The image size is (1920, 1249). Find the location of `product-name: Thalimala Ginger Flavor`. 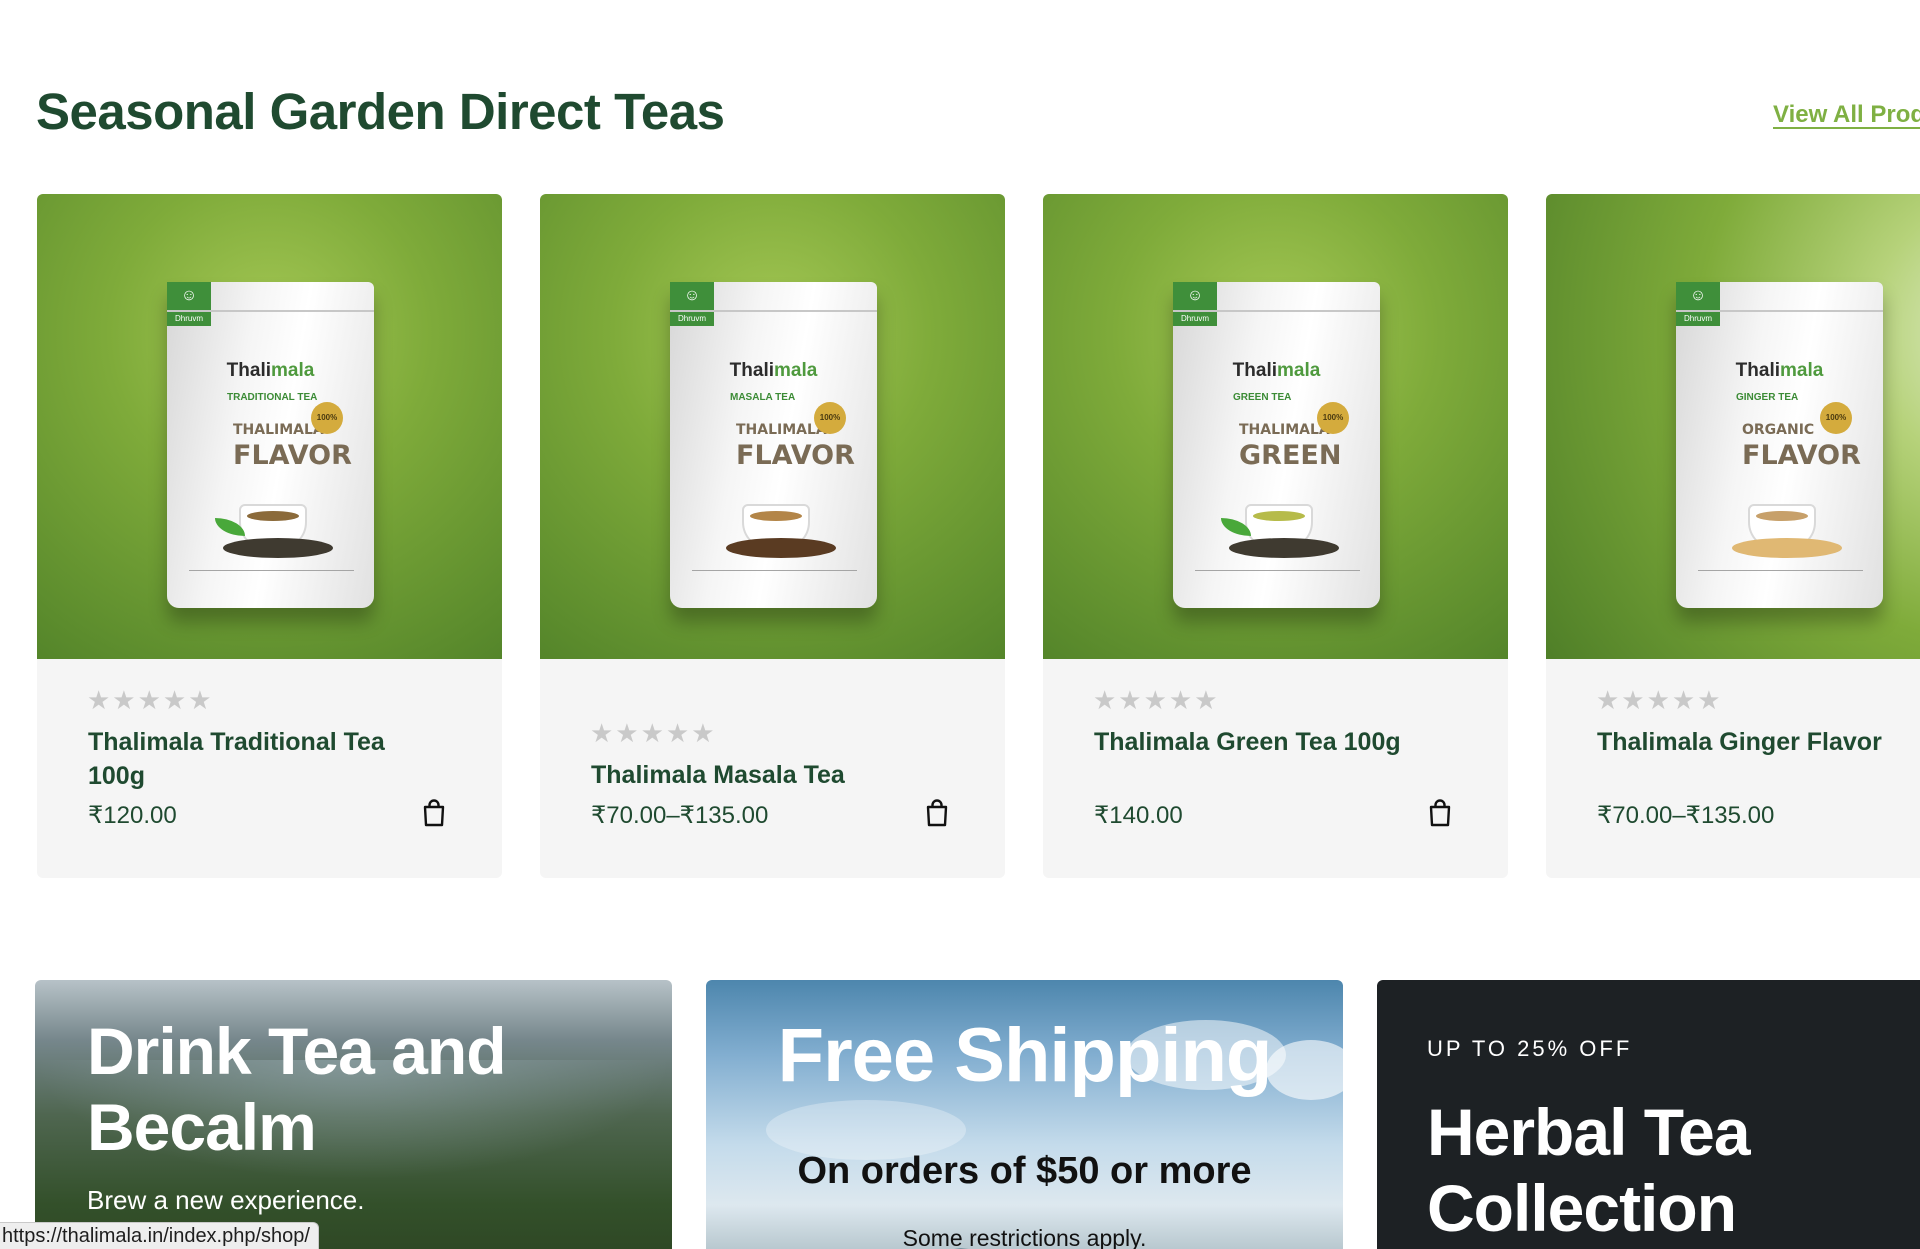

product-name: Thalimala Ginger Flavor is located at coordinates (1757, 742).